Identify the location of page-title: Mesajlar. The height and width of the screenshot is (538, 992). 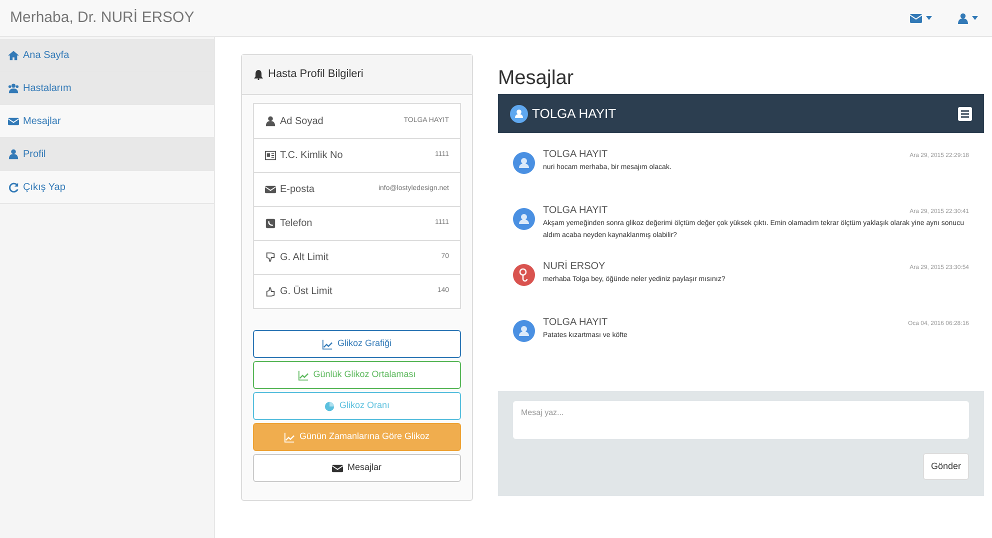
(536, 78).